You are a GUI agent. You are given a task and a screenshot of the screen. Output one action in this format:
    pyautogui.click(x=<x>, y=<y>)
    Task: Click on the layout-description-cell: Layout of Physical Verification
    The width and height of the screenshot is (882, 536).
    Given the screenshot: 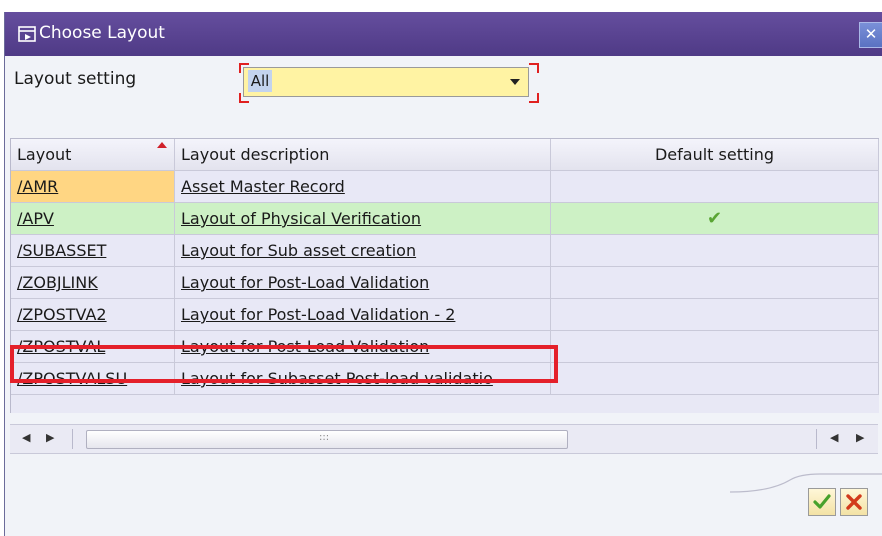 What is the action you would take?
    pyautogui.click(x=363, y=219)
    